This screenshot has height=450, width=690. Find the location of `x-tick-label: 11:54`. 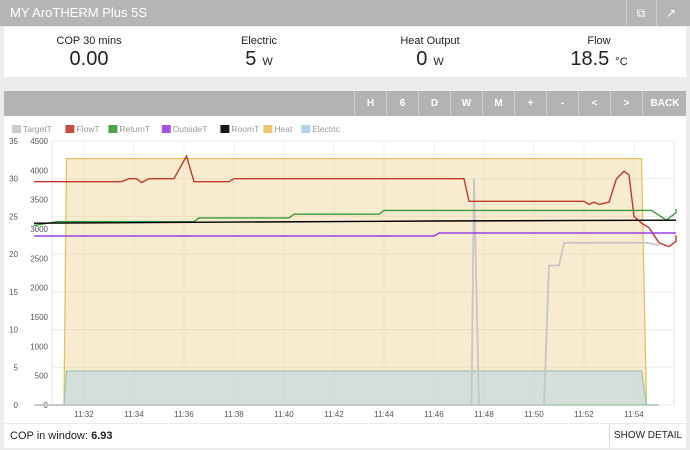

x-tick-label: 11:54 is located at coordinates (634, 414).